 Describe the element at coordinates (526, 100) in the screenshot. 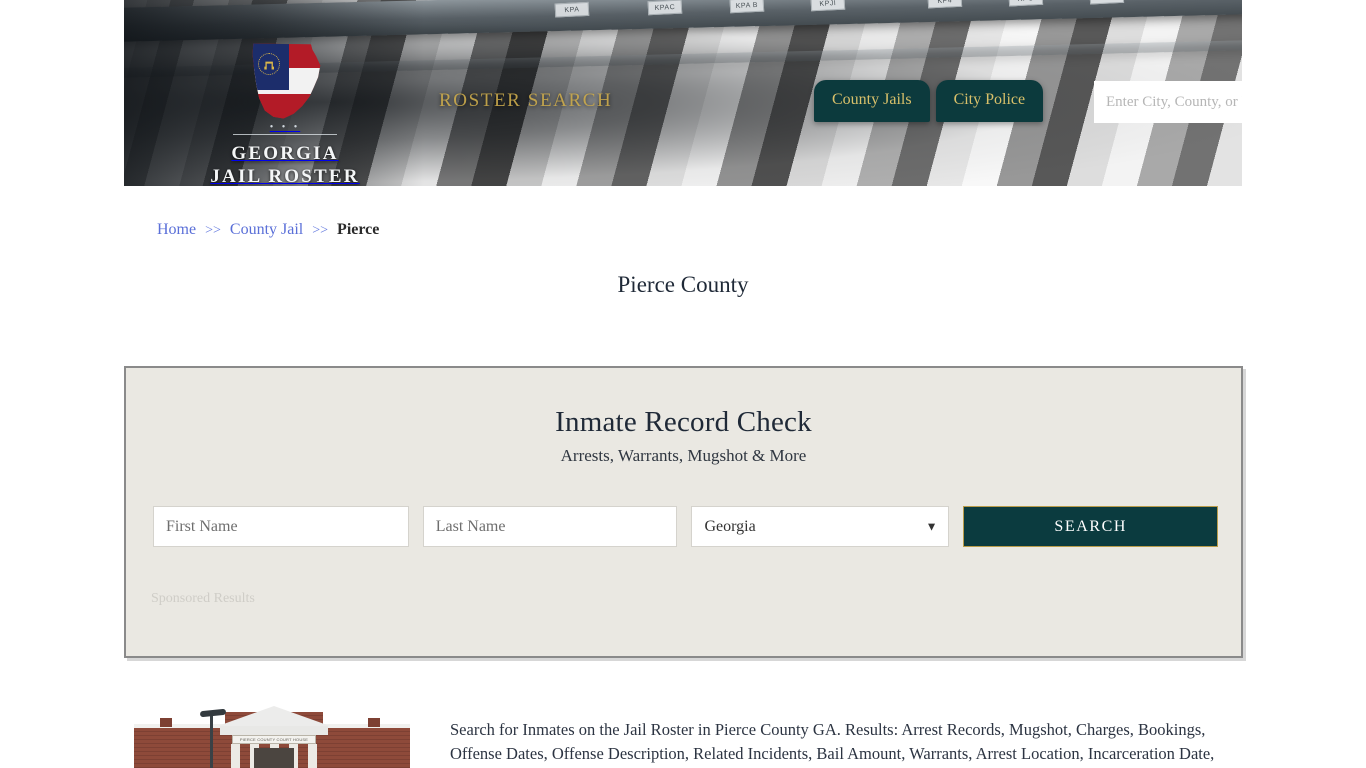

I see `header-tagline: ROSTER SEARCH` at that location.